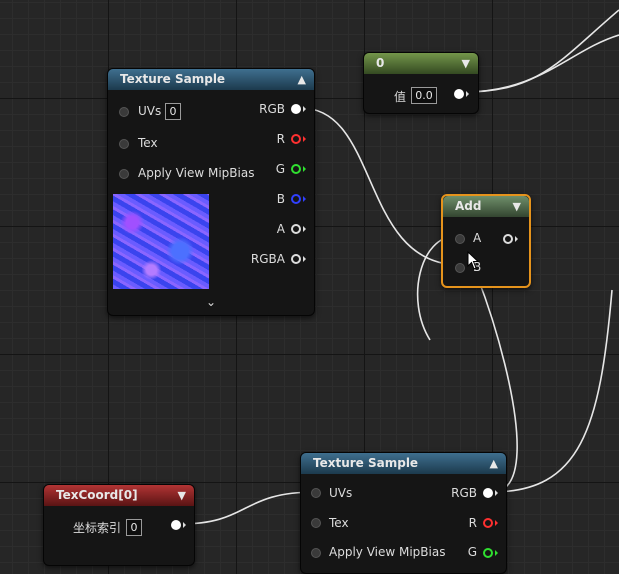 This screenshot has height=574, width=619. What do you see at coordinates (173, 111) in the screenshot?
I see `uvs-value-field: 0` at bounding box center [173, 111].